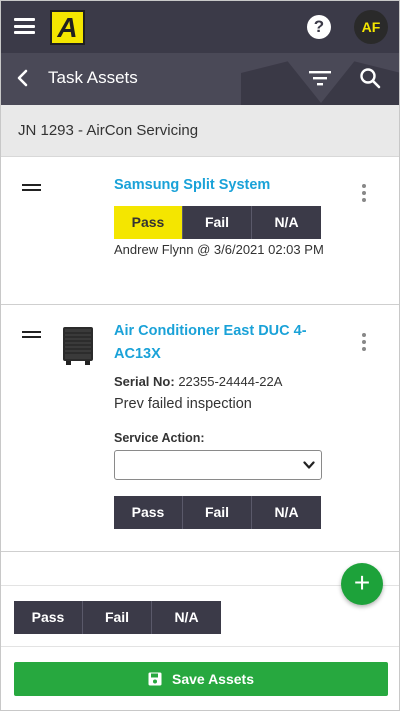 This screenshot has height=711, width=400. Describe the element at coordinates (320, 78) in the screenshot. I see `filter-icon` at that location.